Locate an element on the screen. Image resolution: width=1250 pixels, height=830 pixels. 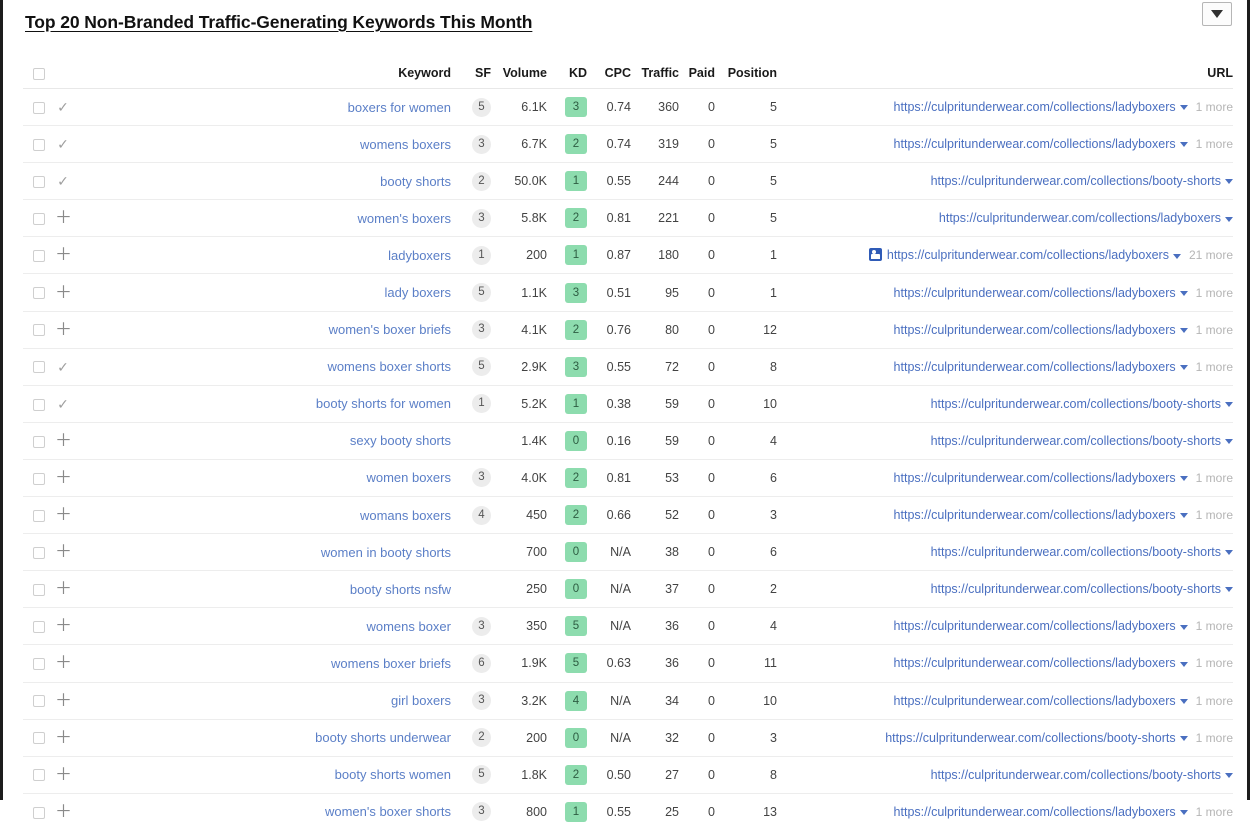
column-header-keyword: Keyword is located at coordinates (261, 73).